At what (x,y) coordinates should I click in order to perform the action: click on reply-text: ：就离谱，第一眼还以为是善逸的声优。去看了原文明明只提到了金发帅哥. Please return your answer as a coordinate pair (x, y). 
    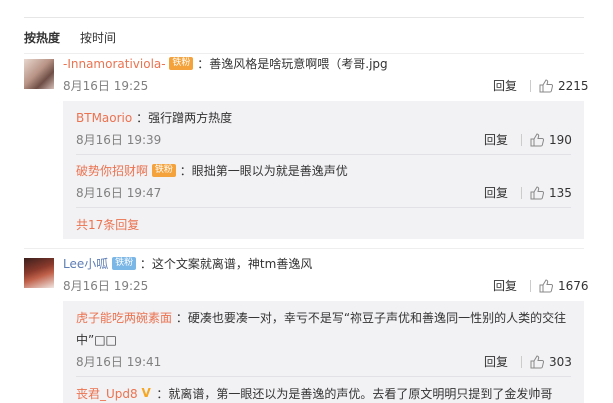
    Looking at the image, I should click on (354, 394).